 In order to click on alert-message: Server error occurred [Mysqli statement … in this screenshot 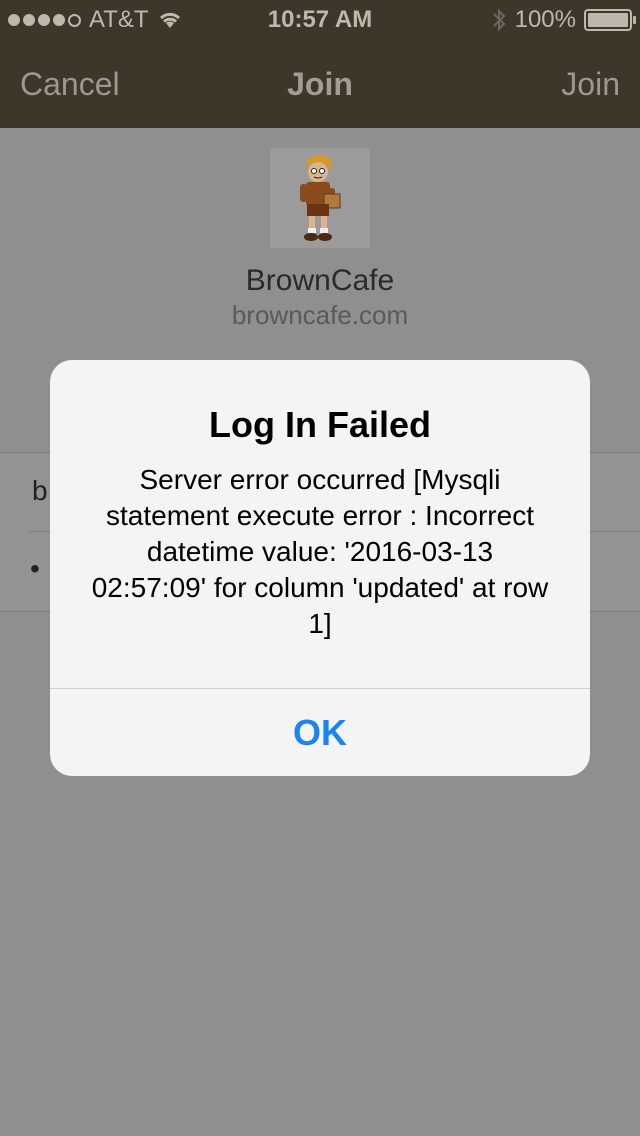, I will do `click(320, 551)`.